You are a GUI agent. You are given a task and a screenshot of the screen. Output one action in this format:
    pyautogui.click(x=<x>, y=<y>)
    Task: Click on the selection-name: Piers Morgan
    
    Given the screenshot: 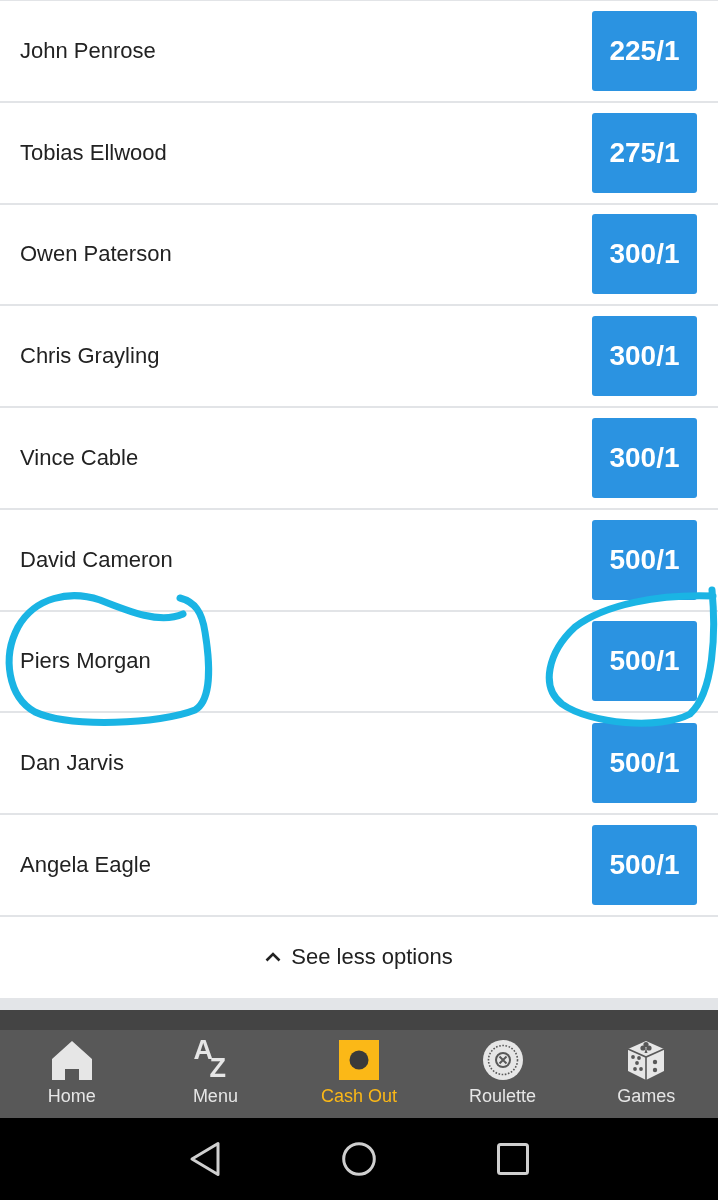 What is the action you would take?
    pyautogui.click(x=85, y=661)
    